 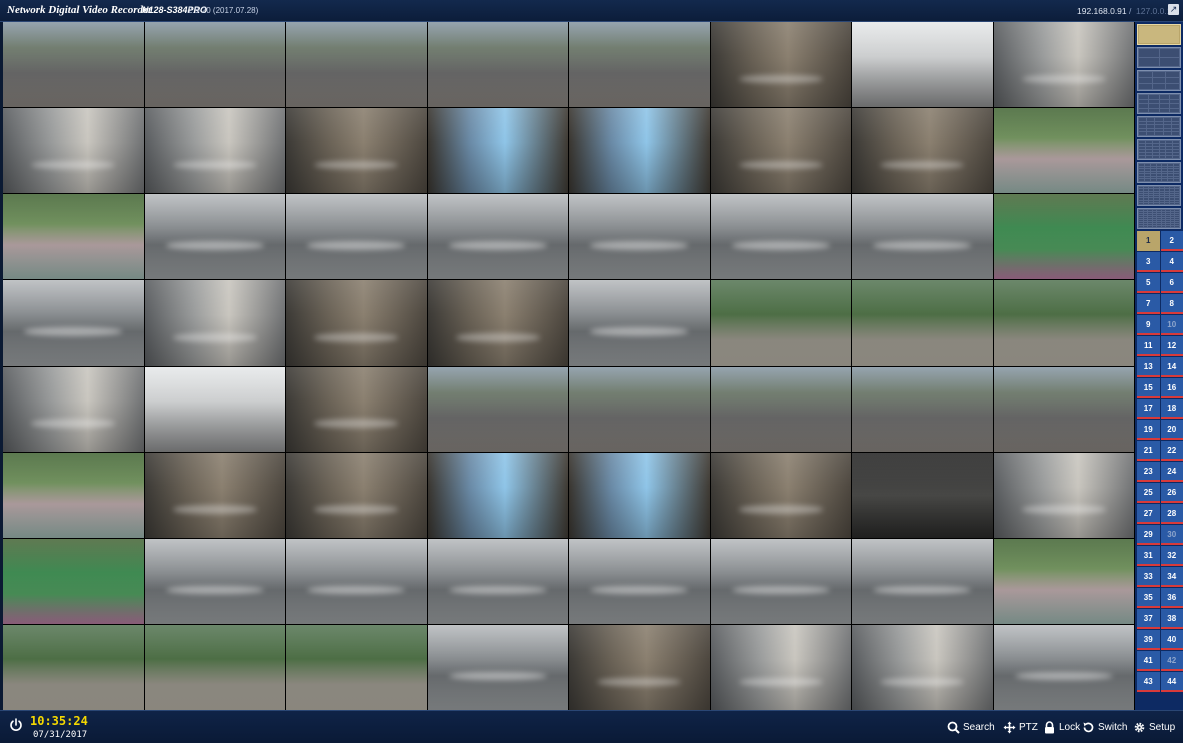 What do you see at coordinates (1148, 325) in the screenshot?
I see `camera-button-9: 9` at bounding box center [1148, 325].